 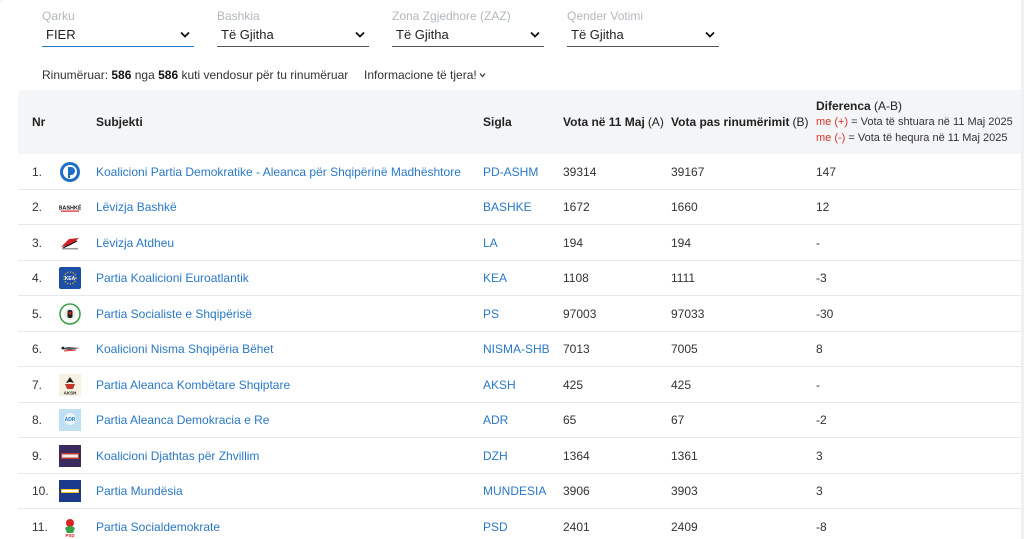 What do you see at coordinates (495, 278) in the screenshot?
I see `party-sigla: KEA` at bounding box center [495, 278].